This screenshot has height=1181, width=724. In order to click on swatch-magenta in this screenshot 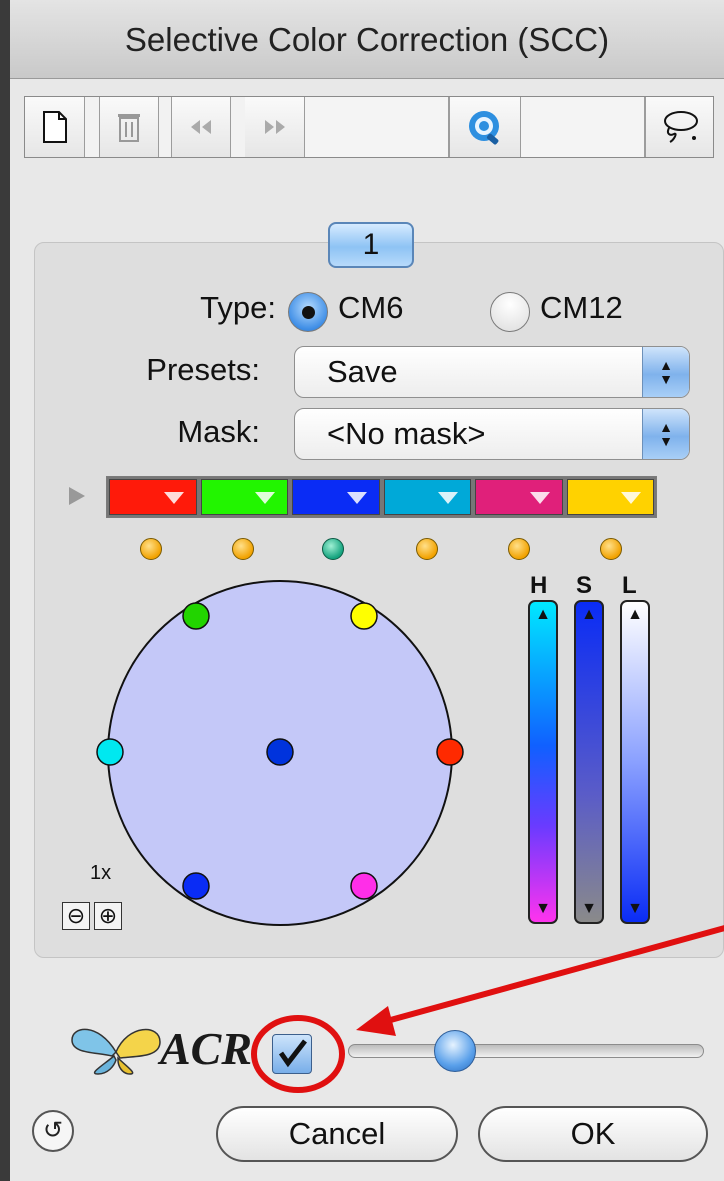, I will do `click(519, 497)`.